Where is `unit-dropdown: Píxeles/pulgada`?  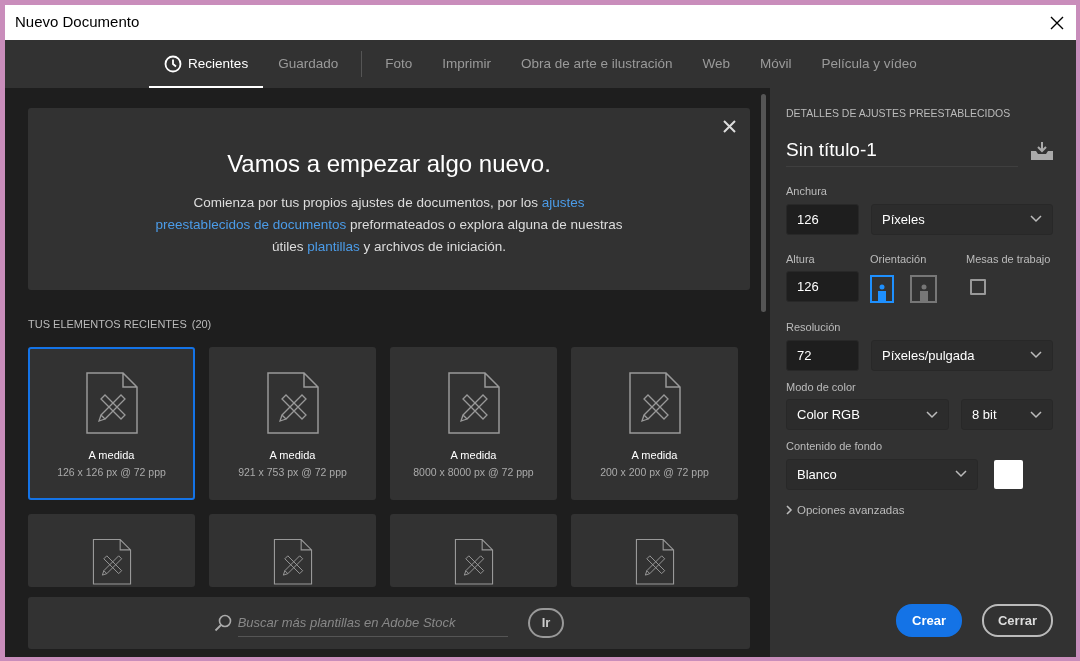
unit-dropdown: Píxeles/pulgada is located at coordinates (962, 355).